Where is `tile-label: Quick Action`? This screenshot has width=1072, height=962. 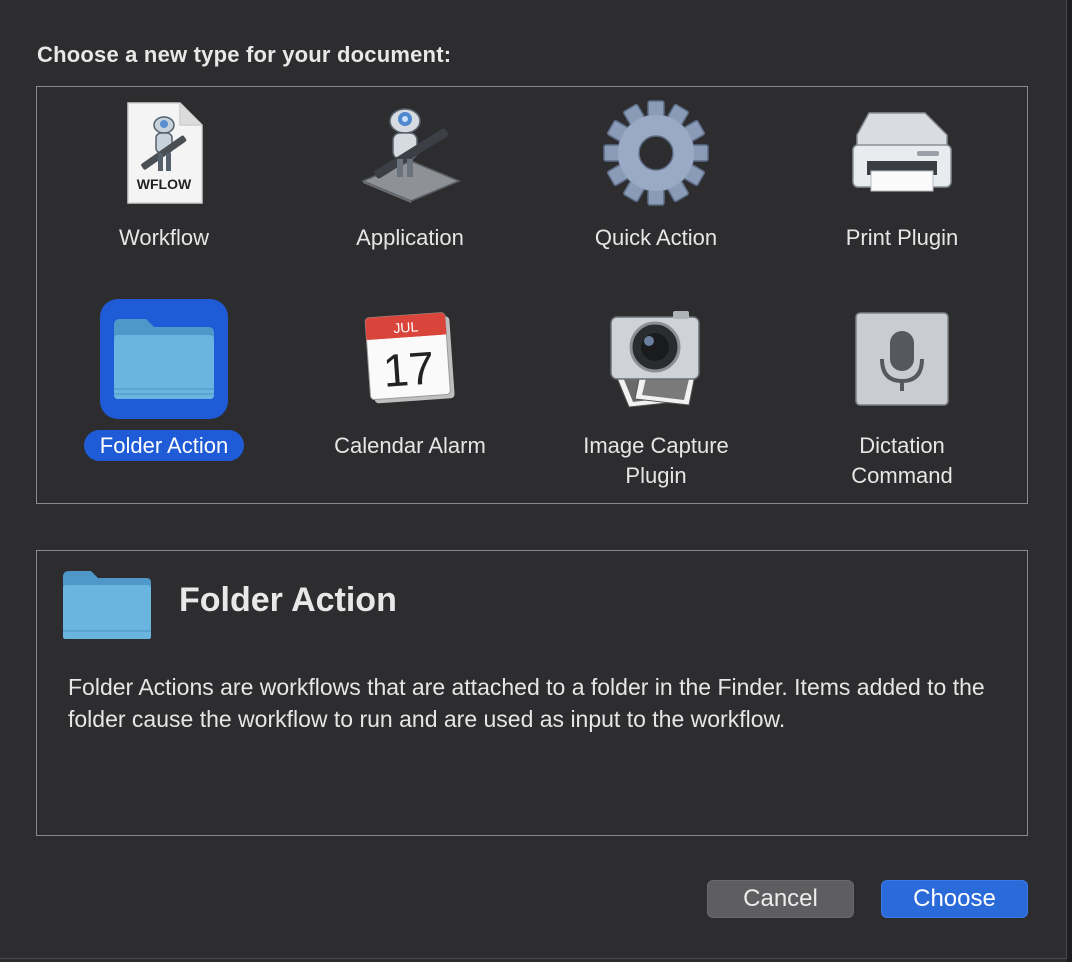 tile-label: Quick Action is located at coordinates (656, 237).